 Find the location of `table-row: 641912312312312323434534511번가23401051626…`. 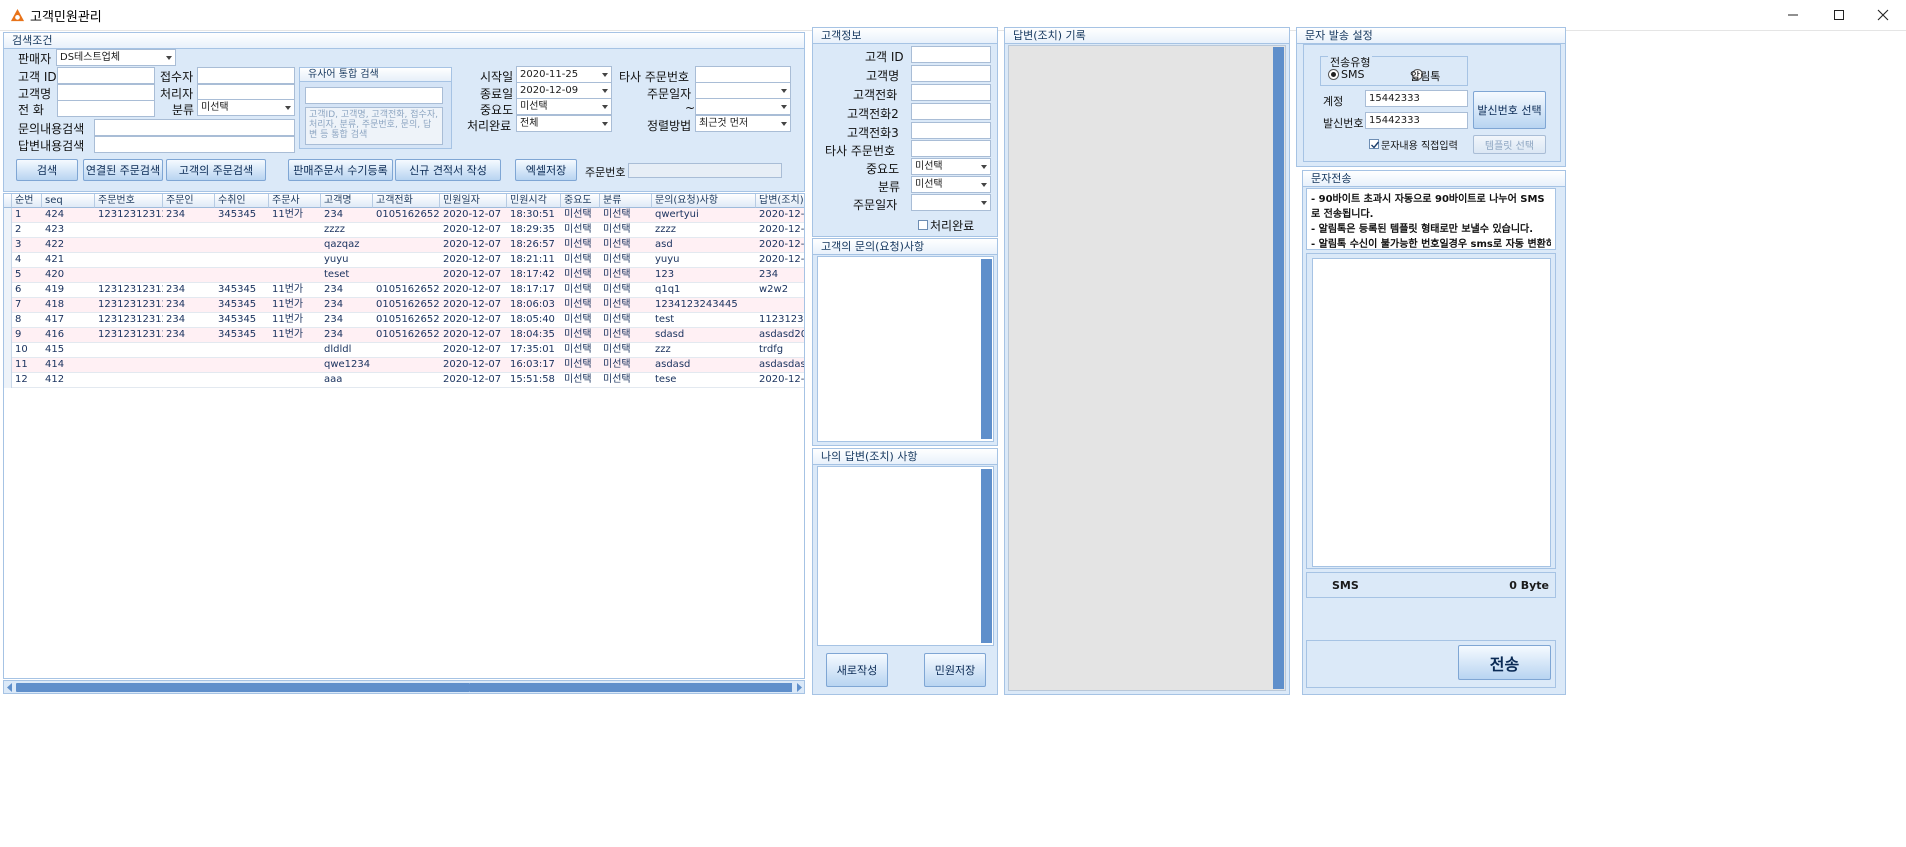

table-row: 641912312312312323434534511번가23401051626… is located at coordinates (404, 290).